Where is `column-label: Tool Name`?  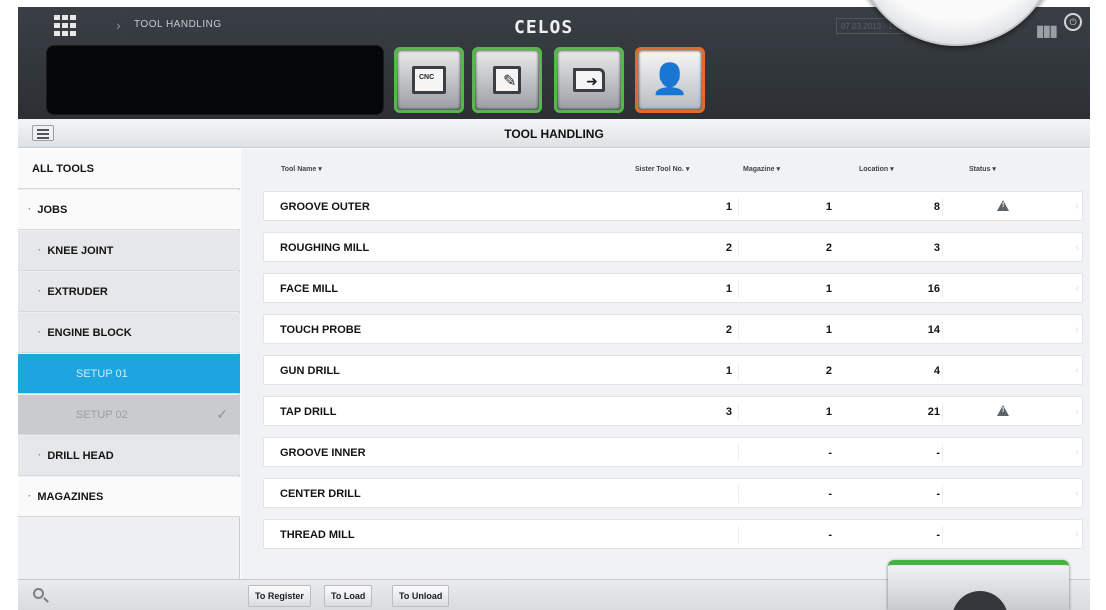
column-label: Tool Name is located at coordinates (299, 169).